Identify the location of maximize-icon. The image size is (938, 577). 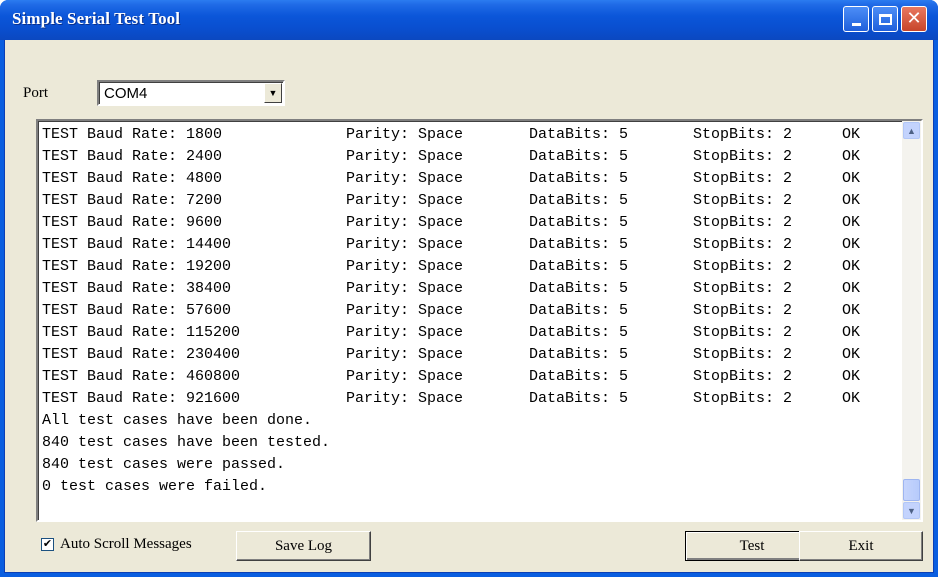
(885, 19).